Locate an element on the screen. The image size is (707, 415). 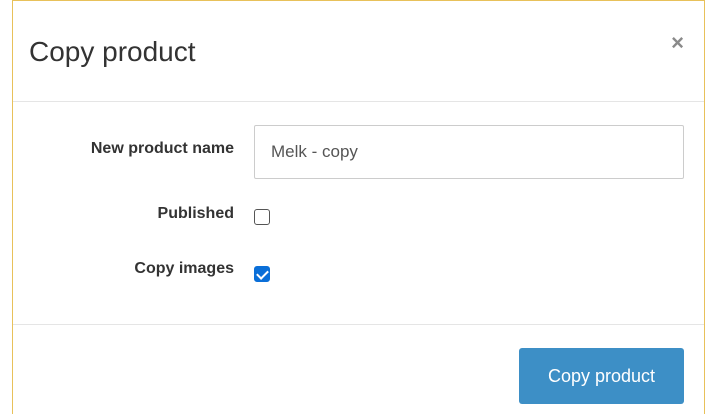
published-row: Published is located at coordinates (358, 215).